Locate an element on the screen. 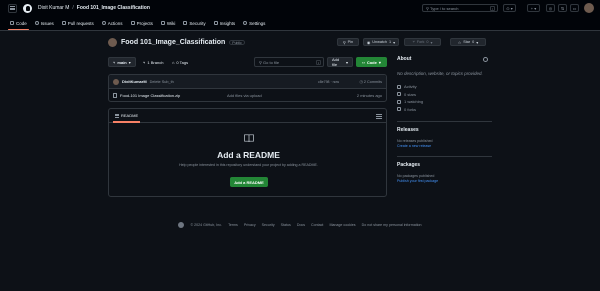 This screenshot has height=291, width=600. tab-settings: Settings is located at coordinates (254, 23).